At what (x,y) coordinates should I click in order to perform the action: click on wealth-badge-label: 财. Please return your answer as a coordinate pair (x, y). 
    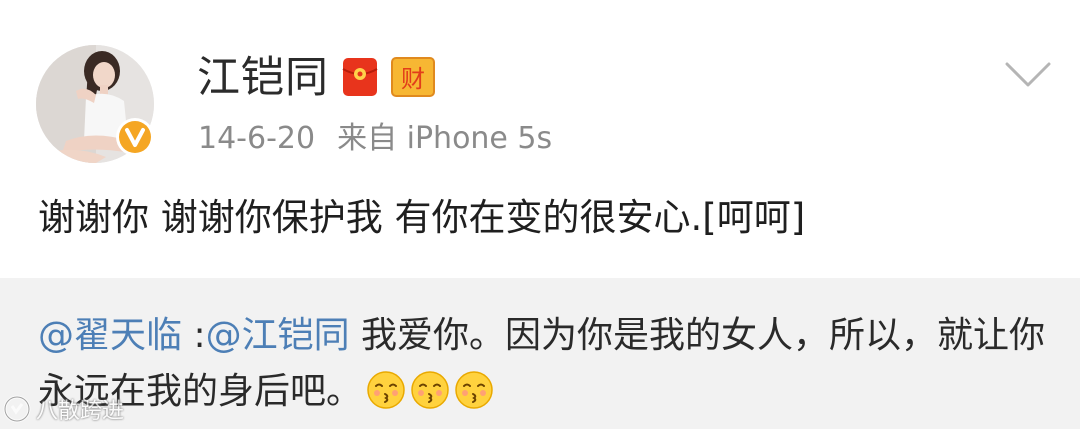
    Looking at the image, I should click on (413, 79).